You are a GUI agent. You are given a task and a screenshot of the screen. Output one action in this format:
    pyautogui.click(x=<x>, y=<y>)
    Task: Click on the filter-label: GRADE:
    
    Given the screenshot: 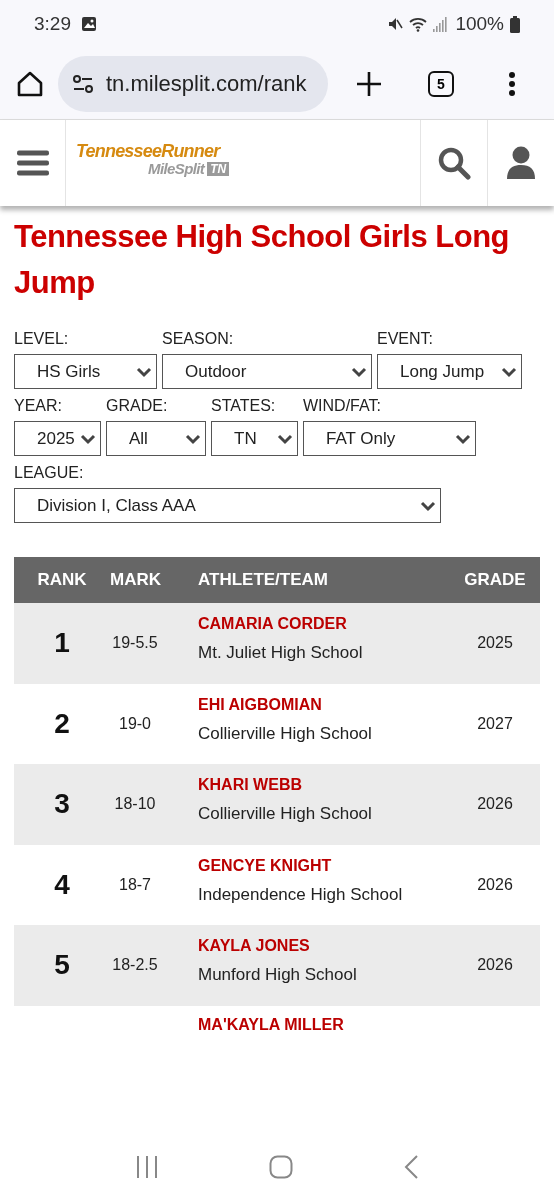 What is the action you would take?
    pyautogui.click(x=137, y=406)
    